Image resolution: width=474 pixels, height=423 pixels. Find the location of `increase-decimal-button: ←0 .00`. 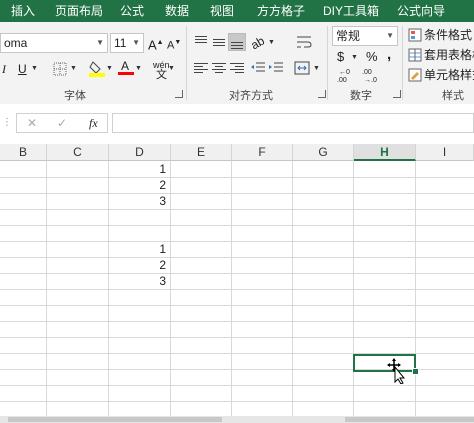

increase-decimal-button: ←0 .00 is located at coordinates (346, 76).